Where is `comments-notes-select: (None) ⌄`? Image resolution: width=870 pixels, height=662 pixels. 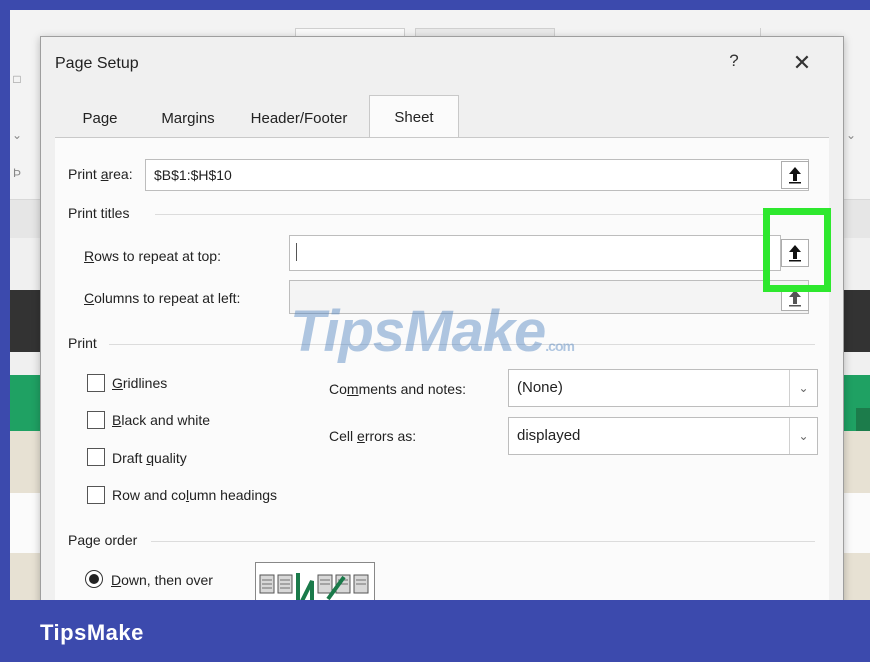 comments-notes-select: (None) ⌄ is located at coordinates (663, 388).